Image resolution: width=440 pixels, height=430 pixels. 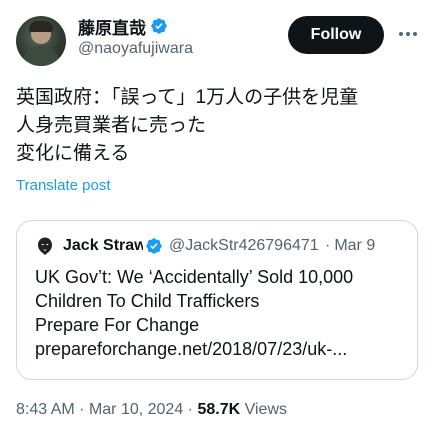 I want to click on hooded-avatar-icon, so click(x=45, y=246).